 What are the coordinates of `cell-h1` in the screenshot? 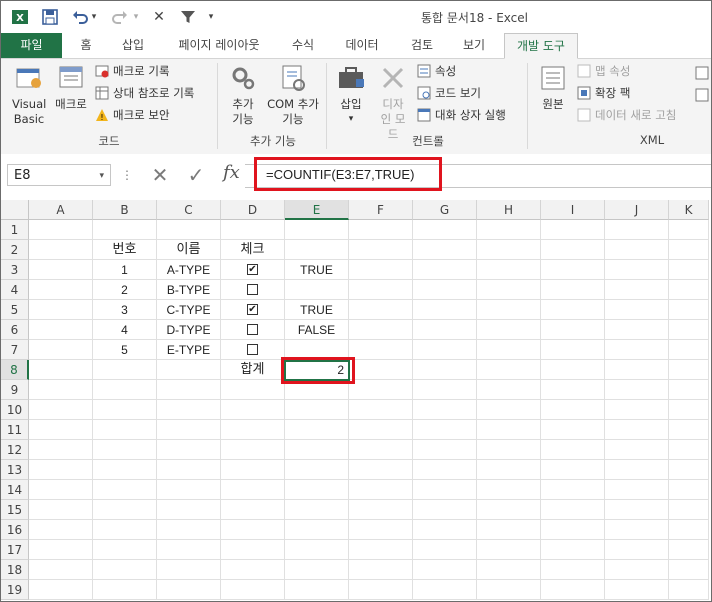 It's located at (509, 230).